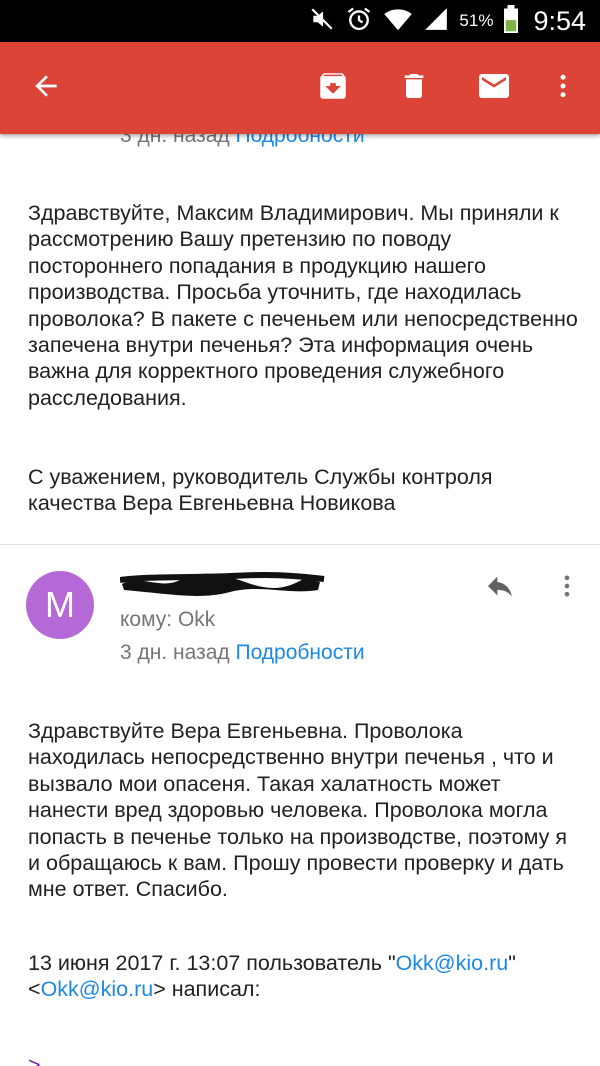 The width and height of the screenshot is (600, 1066). I want to click on avatar-letter: M, so click(60, 604).